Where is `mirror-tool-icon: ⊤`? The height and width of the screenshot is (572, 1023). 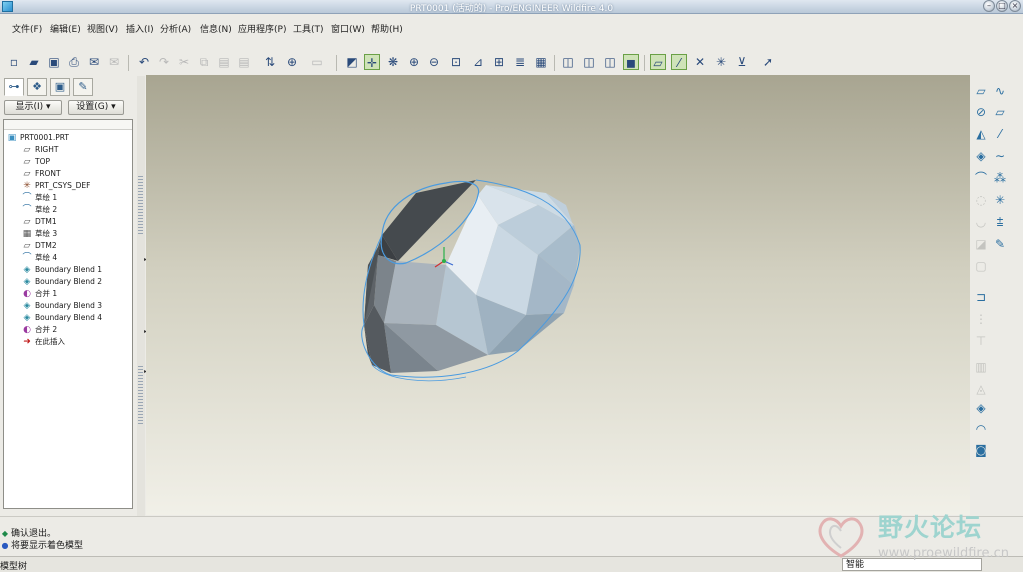 mirror-tool-icon: ⊤ is located at coordinates (981, 341).